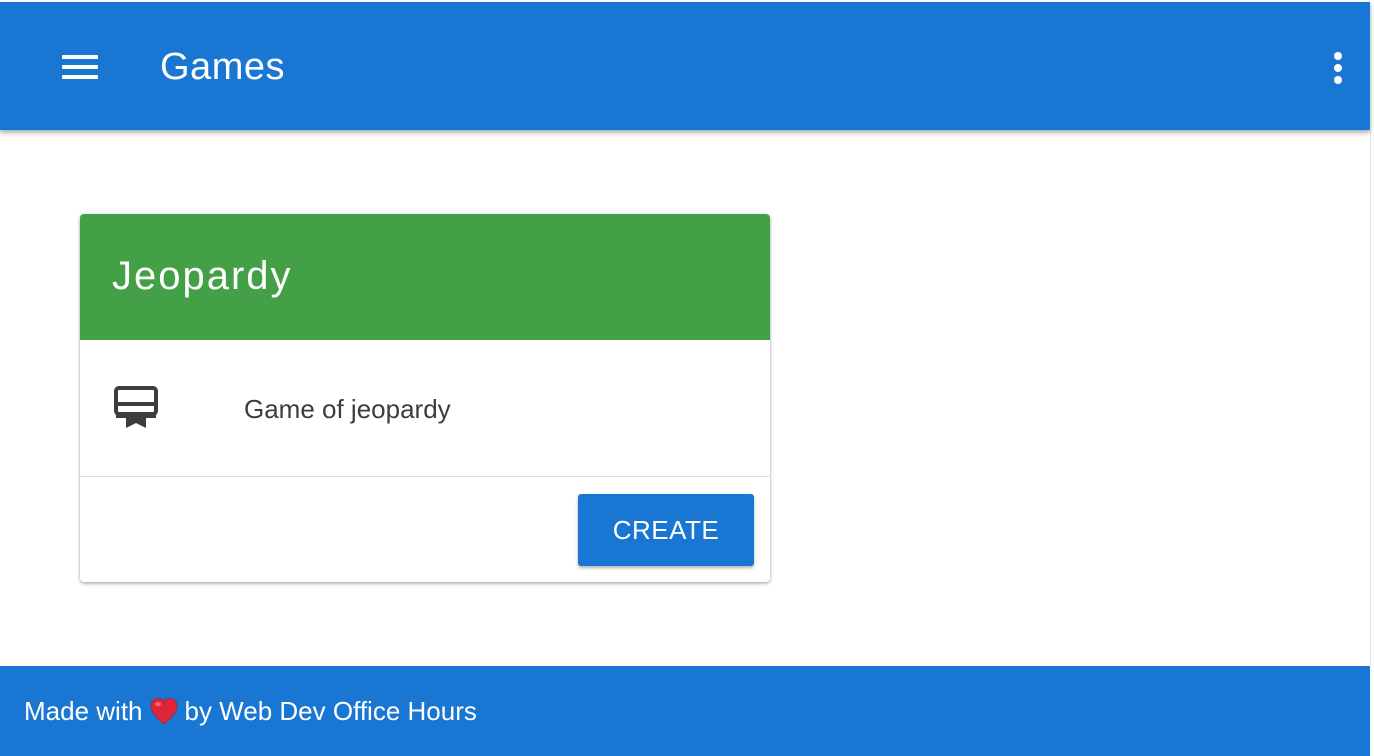  Describe the element at coordinates (80, 67) in the screenshot. I see `menu-icon` at that location.